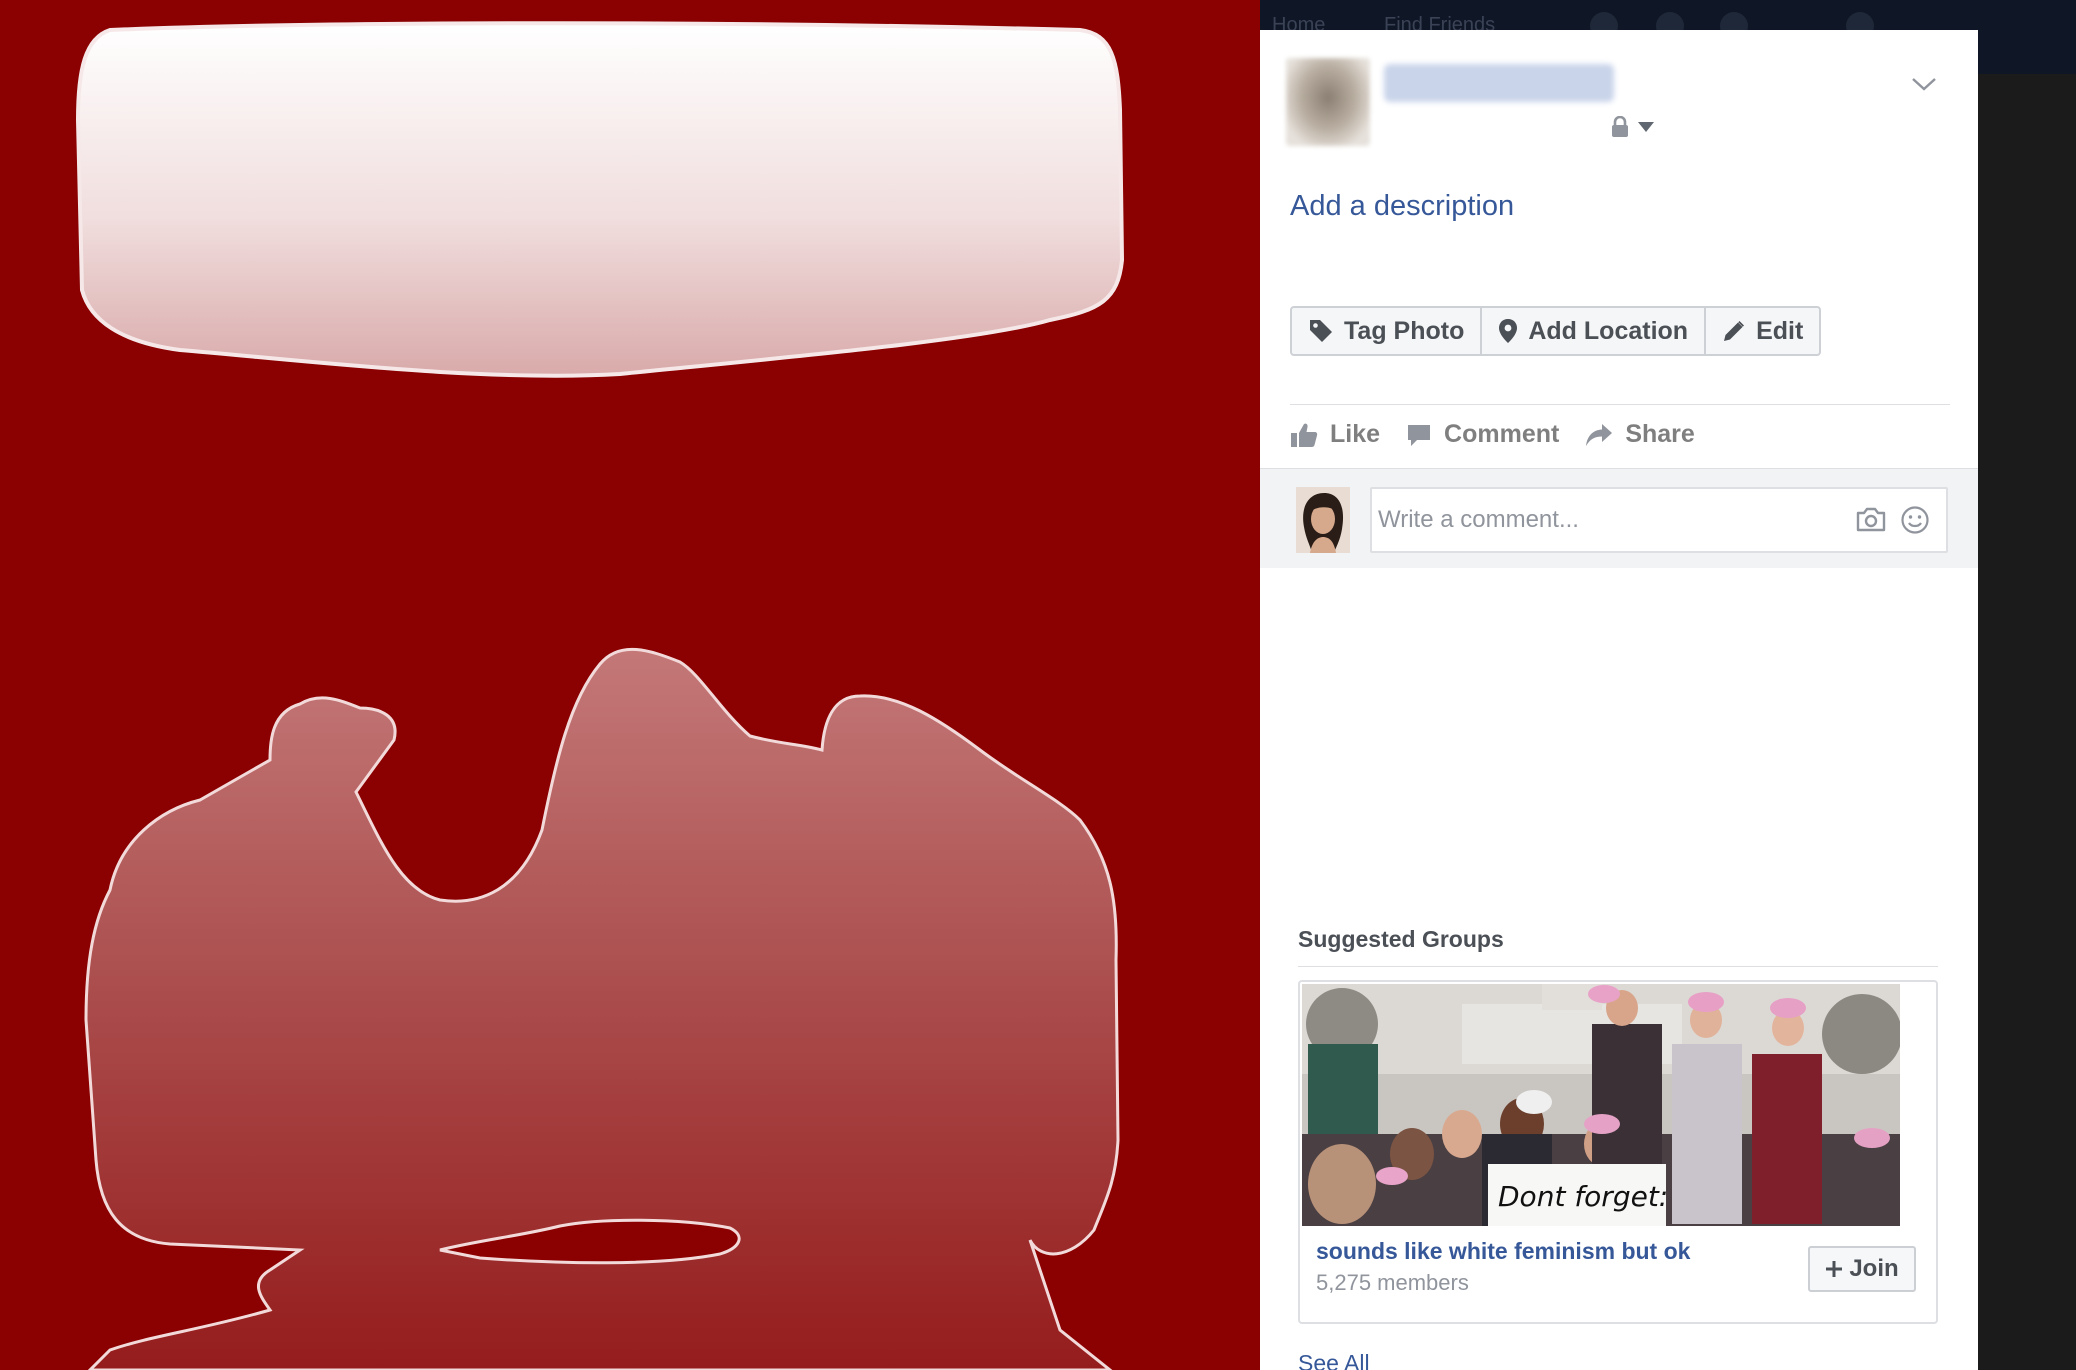  What do you see at coordinates (1334, 1360) in the screenshot?
I see `see-all-link: See All` at bounding box center [1334, 1360].